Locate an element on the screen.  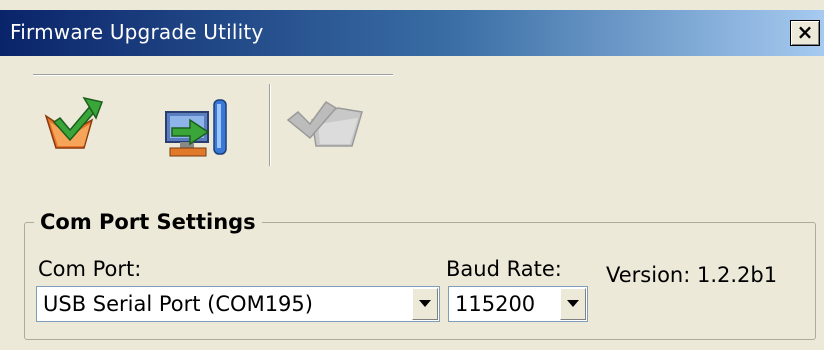
version-label: Version: 1.2.2b1 is located at coordinates (692, 275).